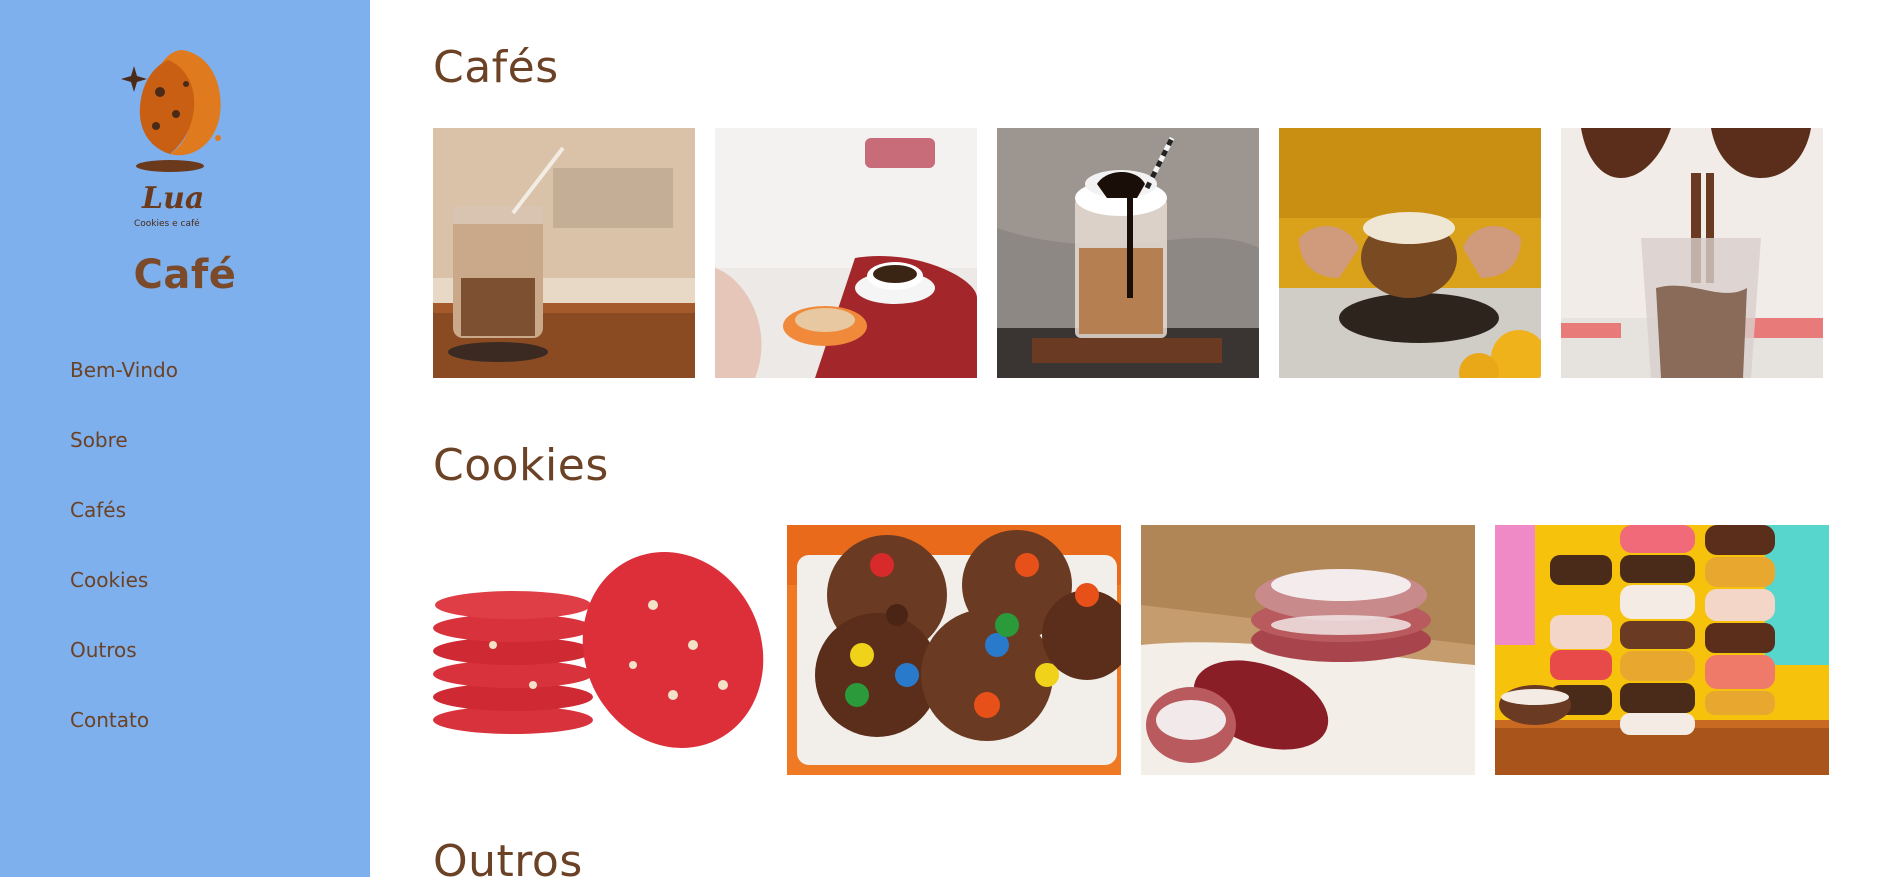 This screenshot has height=877, width=1886. Describe the element at coordinates (124, 391) in the screenshot. I see `nav-item-bem-vindo: Bem-Vindo` at that location.